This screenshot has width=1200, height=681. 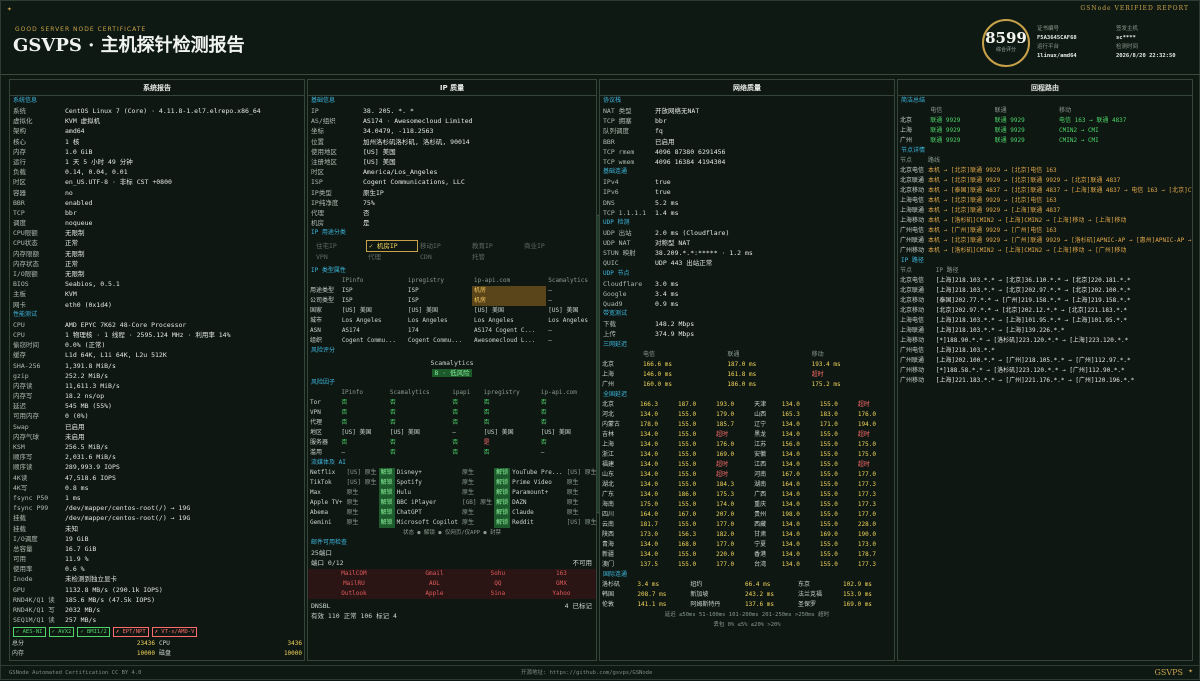 What do you see at coordinates (157, 121) in the screenshot?
I see `kv-row: 虚拟化 KVM 虚拟机` at bounding box center [157, 121].